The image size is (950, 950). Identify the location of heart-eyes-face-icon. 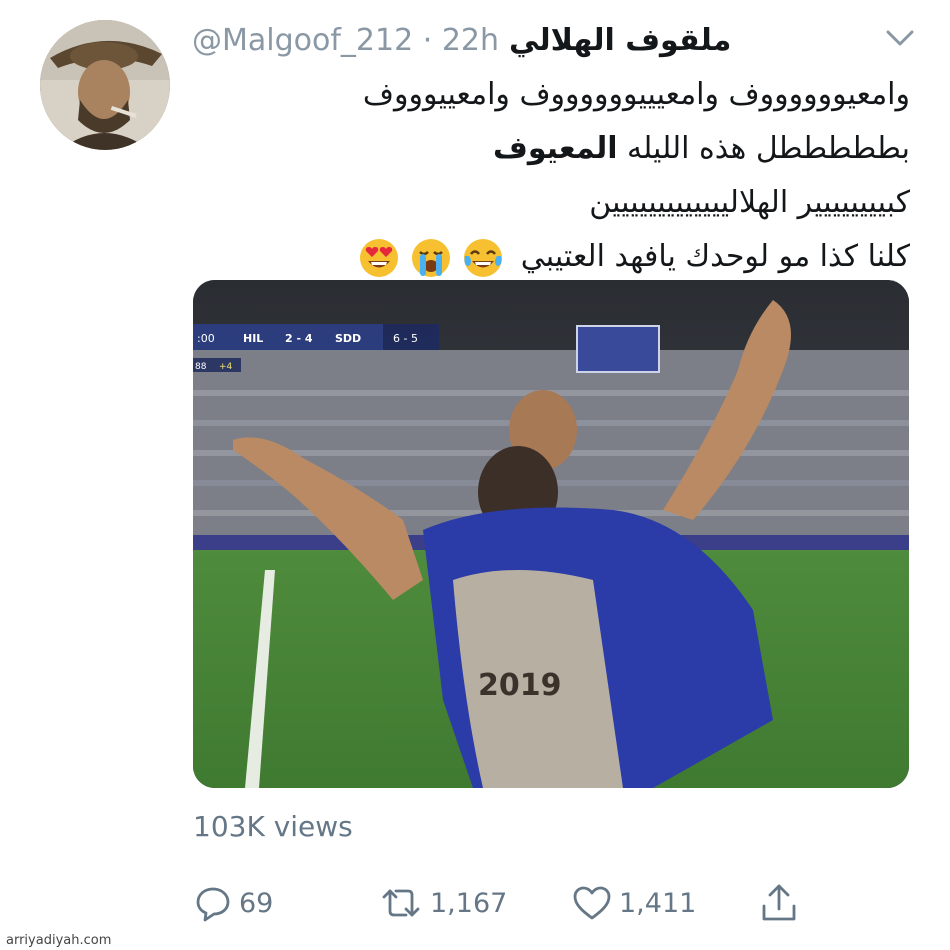
(378, 257).